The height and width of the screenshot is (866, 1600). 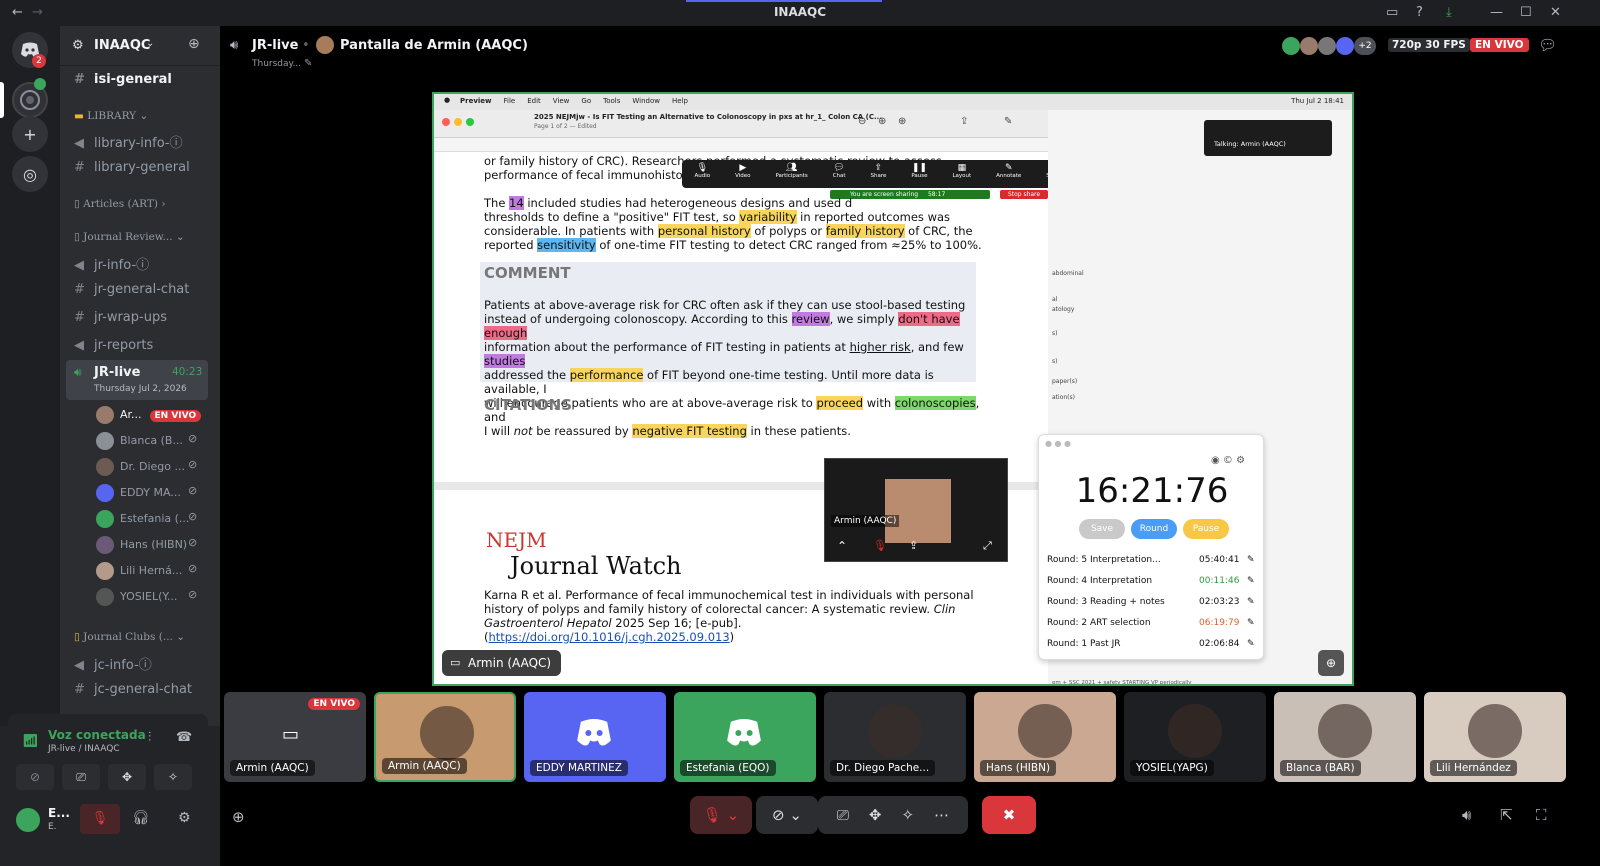 I want to click on window-zoom-dot, so click(x=470, y=122).